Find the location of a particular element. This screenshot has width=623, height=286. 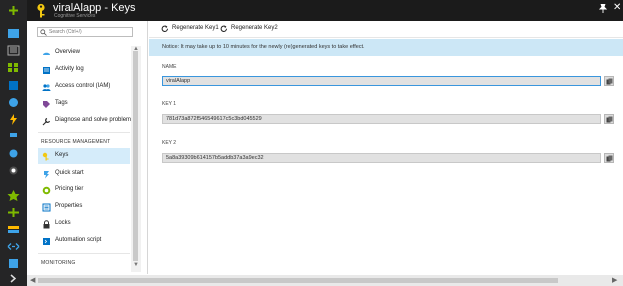

key2-field: 5a8a39309b614157b5addb37a3a9ec32 is located at coordinates (381, 158).